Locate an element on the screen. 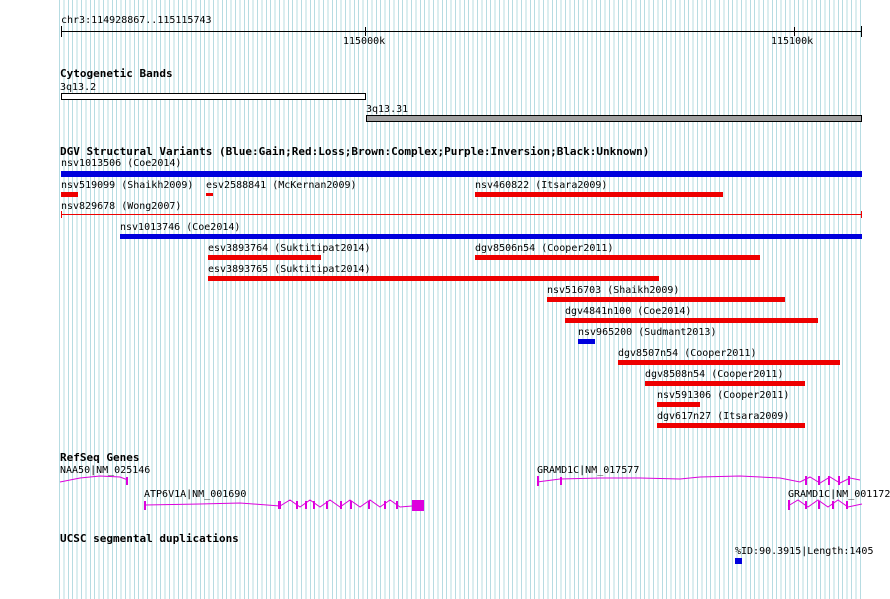 The height and width of the screenshot is (599, 890). segdup-feature is located at coordinates (738, 561).